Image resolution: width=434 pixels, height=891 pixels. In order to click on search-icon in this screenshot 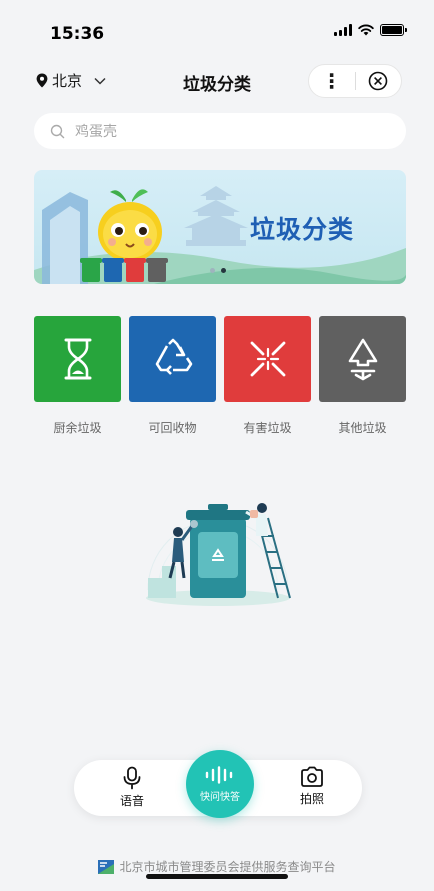, I will do `click(57, 131)`.